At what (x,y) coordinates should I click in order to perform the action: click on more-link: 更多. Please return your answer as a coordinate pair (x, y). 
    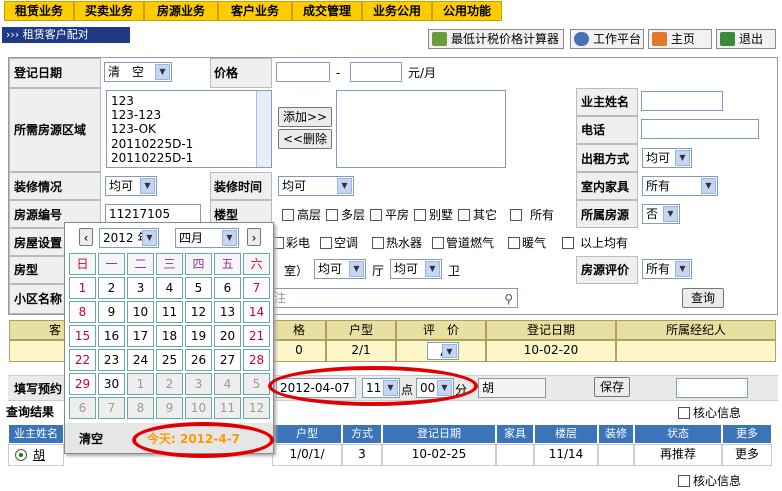
    Looking at the image, I should click on (747, 455).